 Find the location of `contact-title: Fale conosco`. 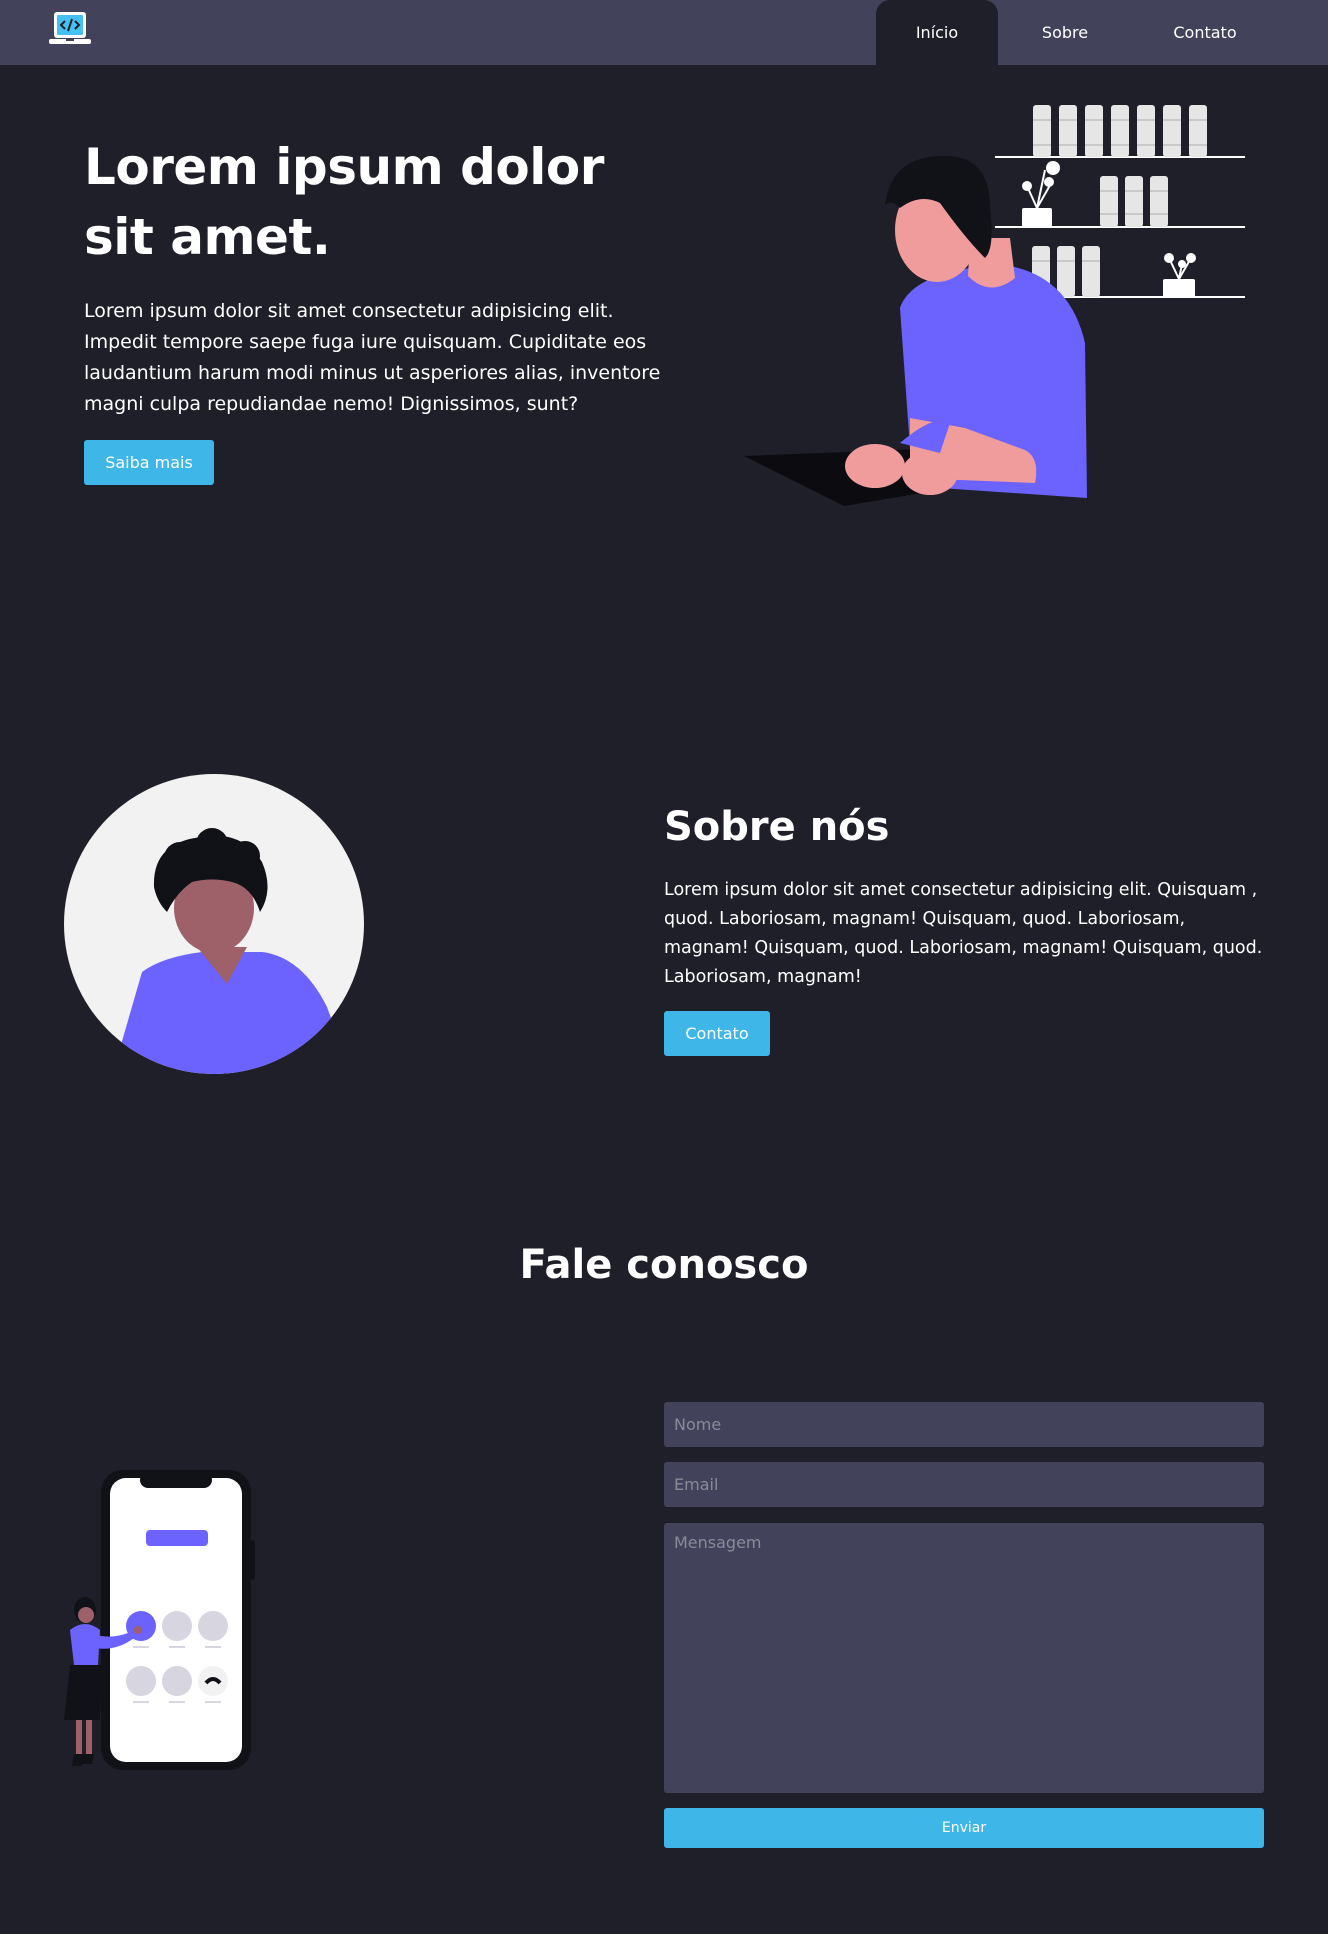

contact-title: Fale conosco is located at coordinates (664, 1265).